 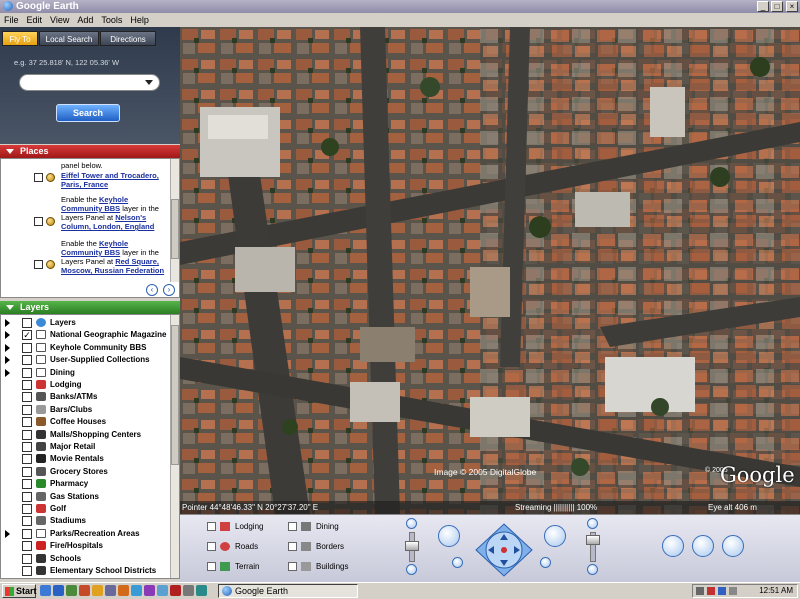 I want to click on email-icon, so click(x=733, y=546).